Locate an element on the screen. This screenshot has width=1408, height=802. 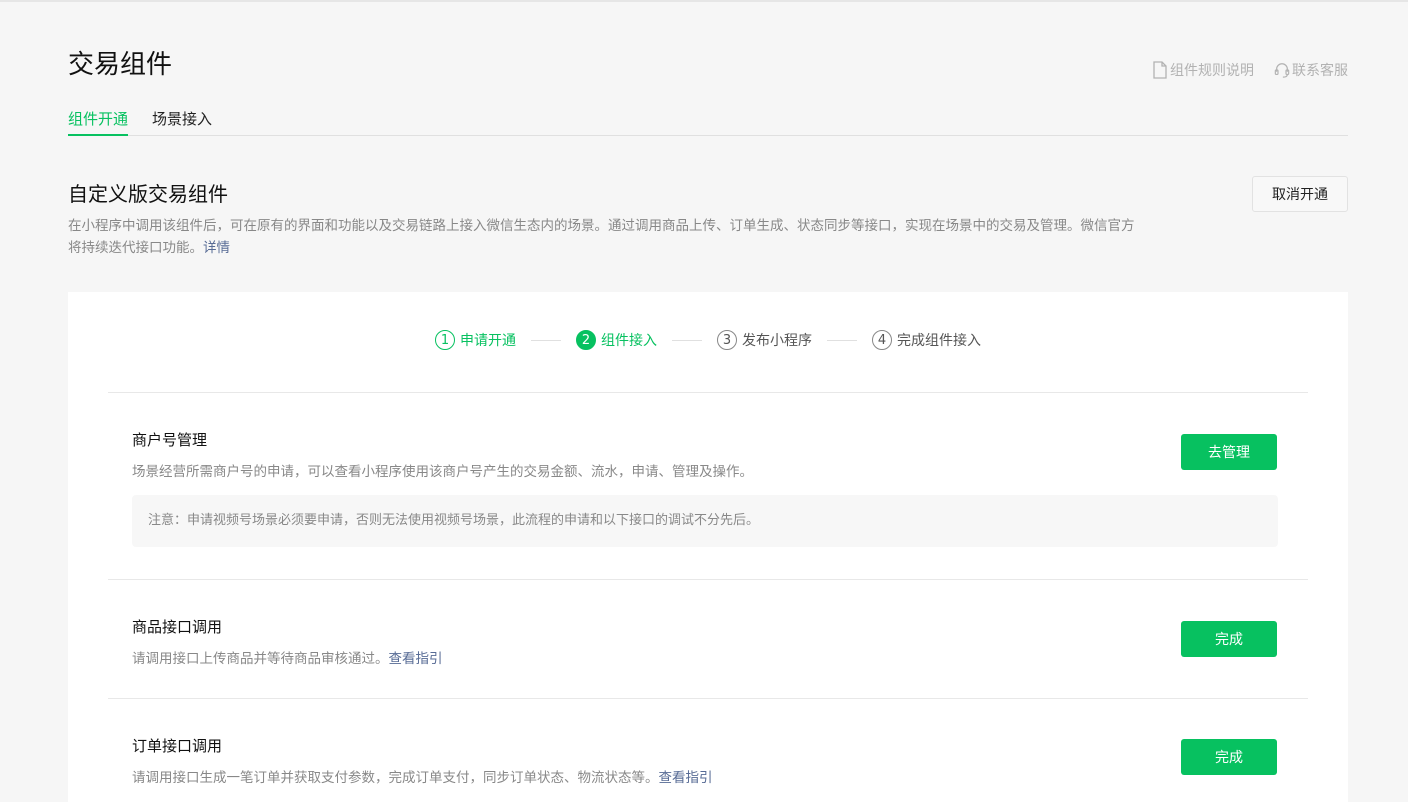
product-complete-button: 完成 is located at coordinates (1229, 639).